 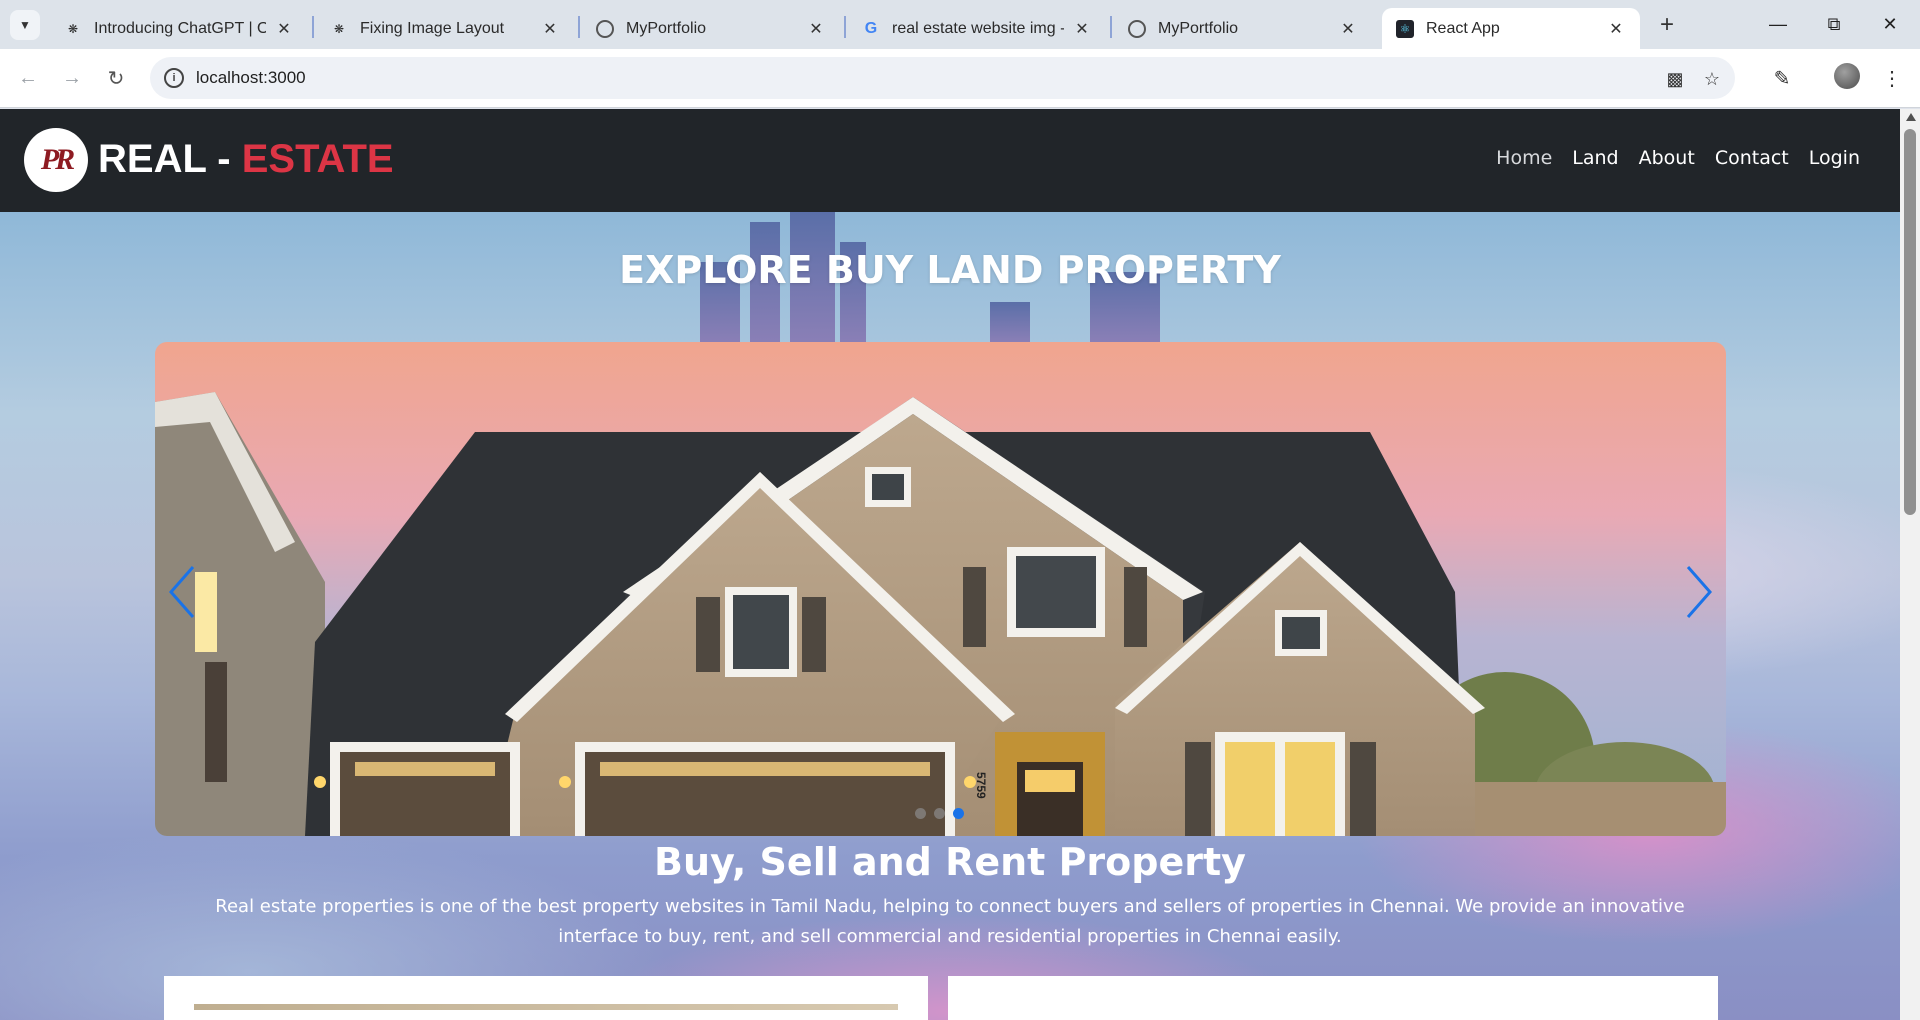 What do you see at coordinates (432, 28) in the screenshot?
I see `tab-title: Fixing Image Layout` at bounding box center [432, 28].